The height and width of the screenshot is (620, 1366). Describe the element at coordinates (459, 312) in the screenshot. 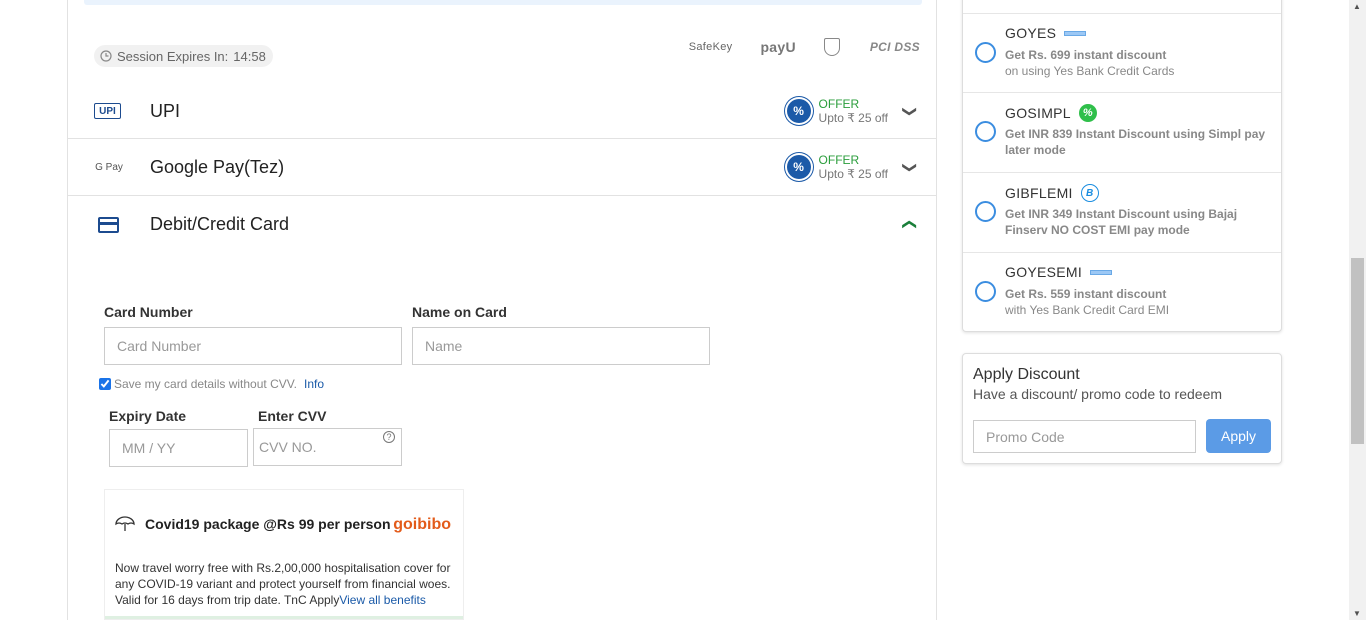

I see `name-on-card-label: Name on Card` at that location.